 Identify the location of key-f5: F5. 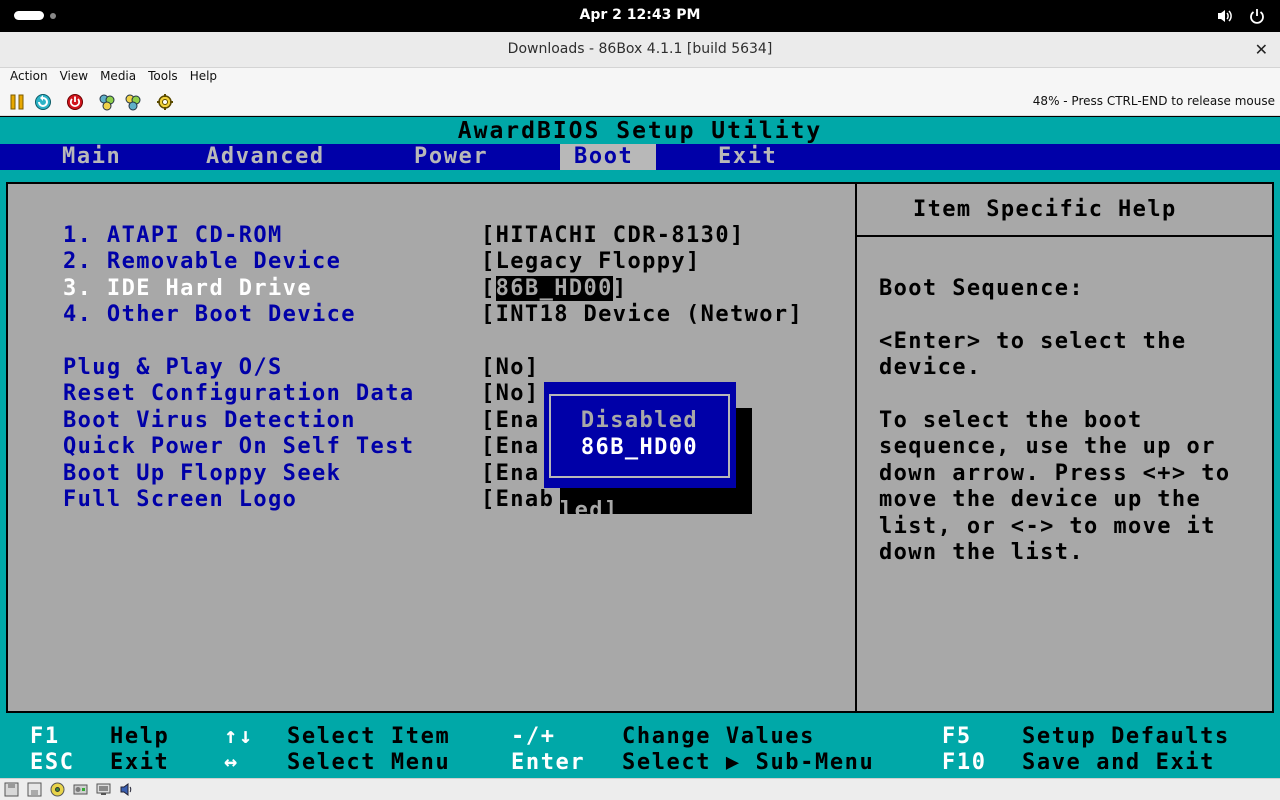
(957, 736).